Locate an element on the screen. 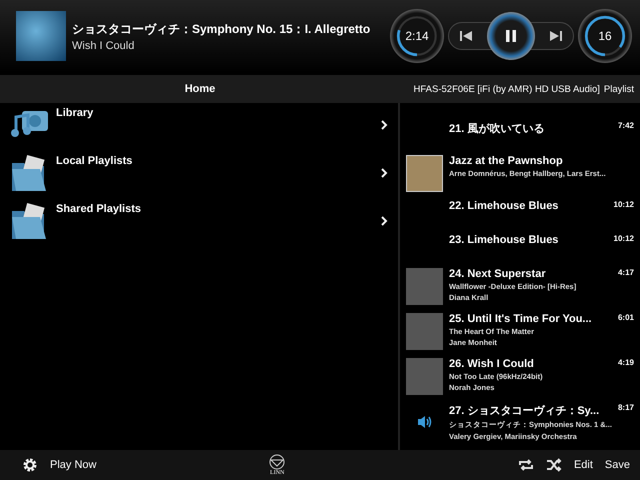 This screenshot has width=640, height=480. menu-item: Local Playlists is located at coordinates (199, 175).